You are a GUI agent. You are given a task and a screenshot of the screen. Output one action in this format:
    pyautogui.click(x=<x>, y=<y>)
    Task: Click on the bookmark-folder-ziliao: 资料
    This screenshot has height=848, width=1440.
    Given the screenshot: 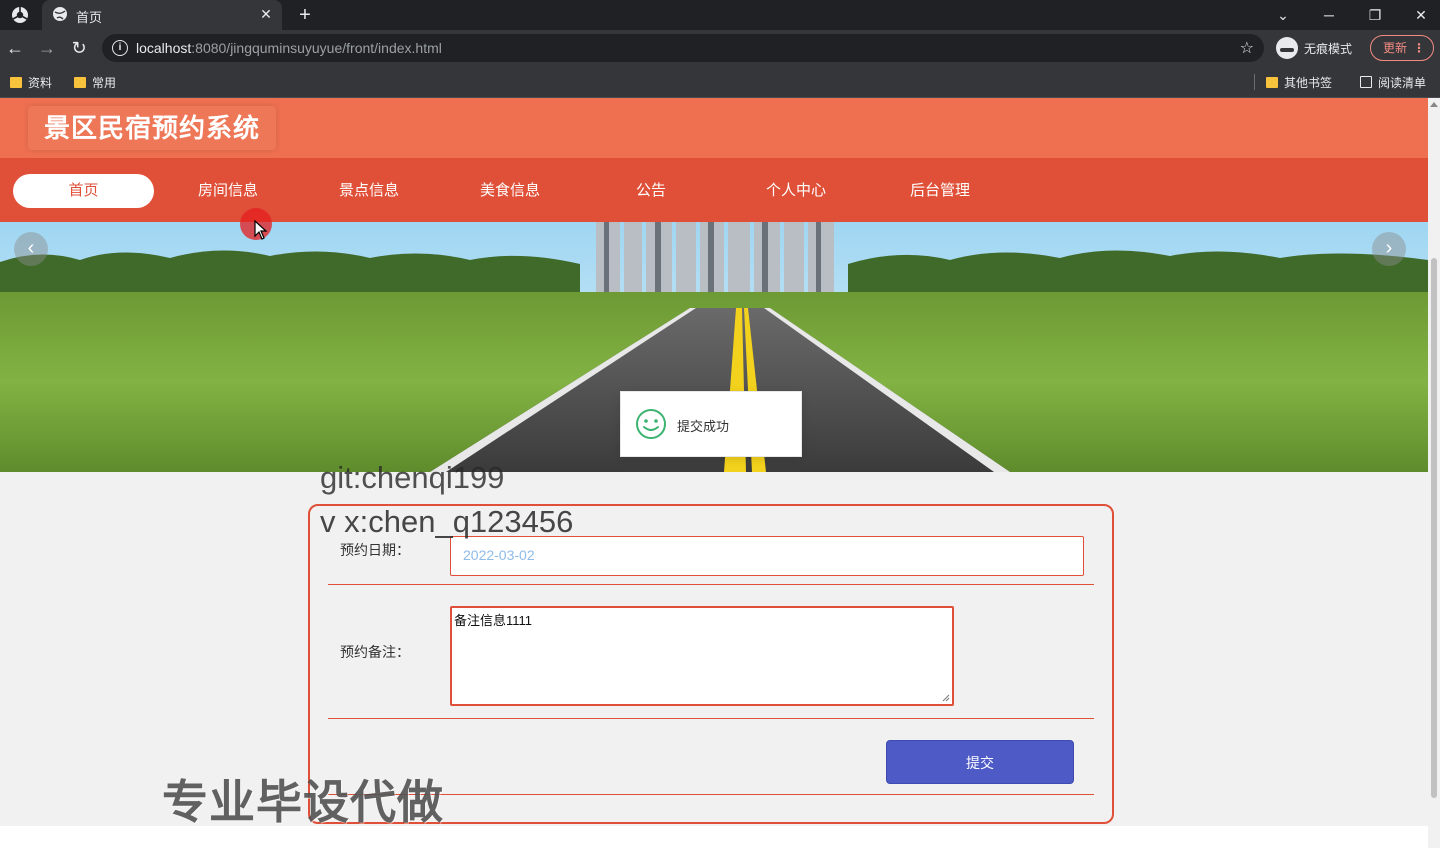 What is the action you would take?
    pyautogui.click(x=31, y=82)
    